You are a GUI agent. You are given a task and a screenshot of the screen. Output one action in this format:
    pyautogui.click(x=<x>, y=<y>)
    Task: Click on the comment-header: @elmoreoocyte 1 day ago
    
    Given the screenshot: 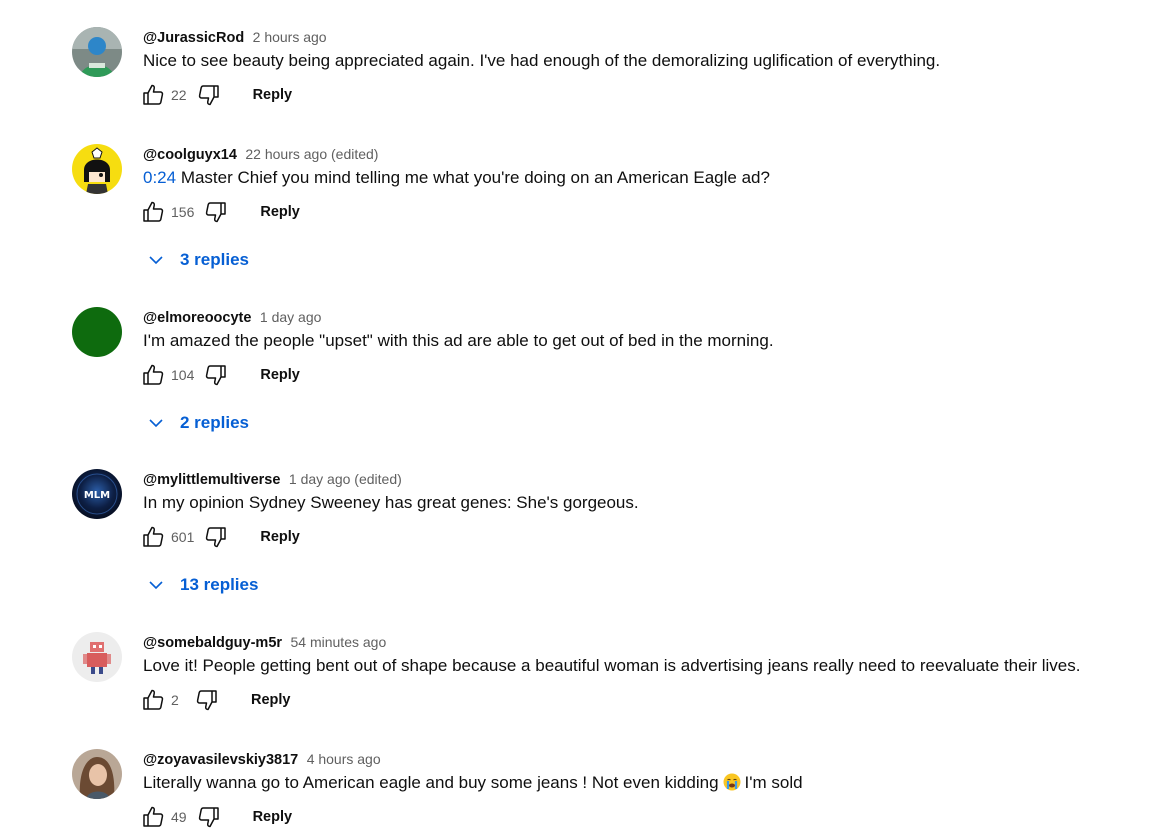 What is the action you would take?
    pyautogui.click(x=232, y=317)
    